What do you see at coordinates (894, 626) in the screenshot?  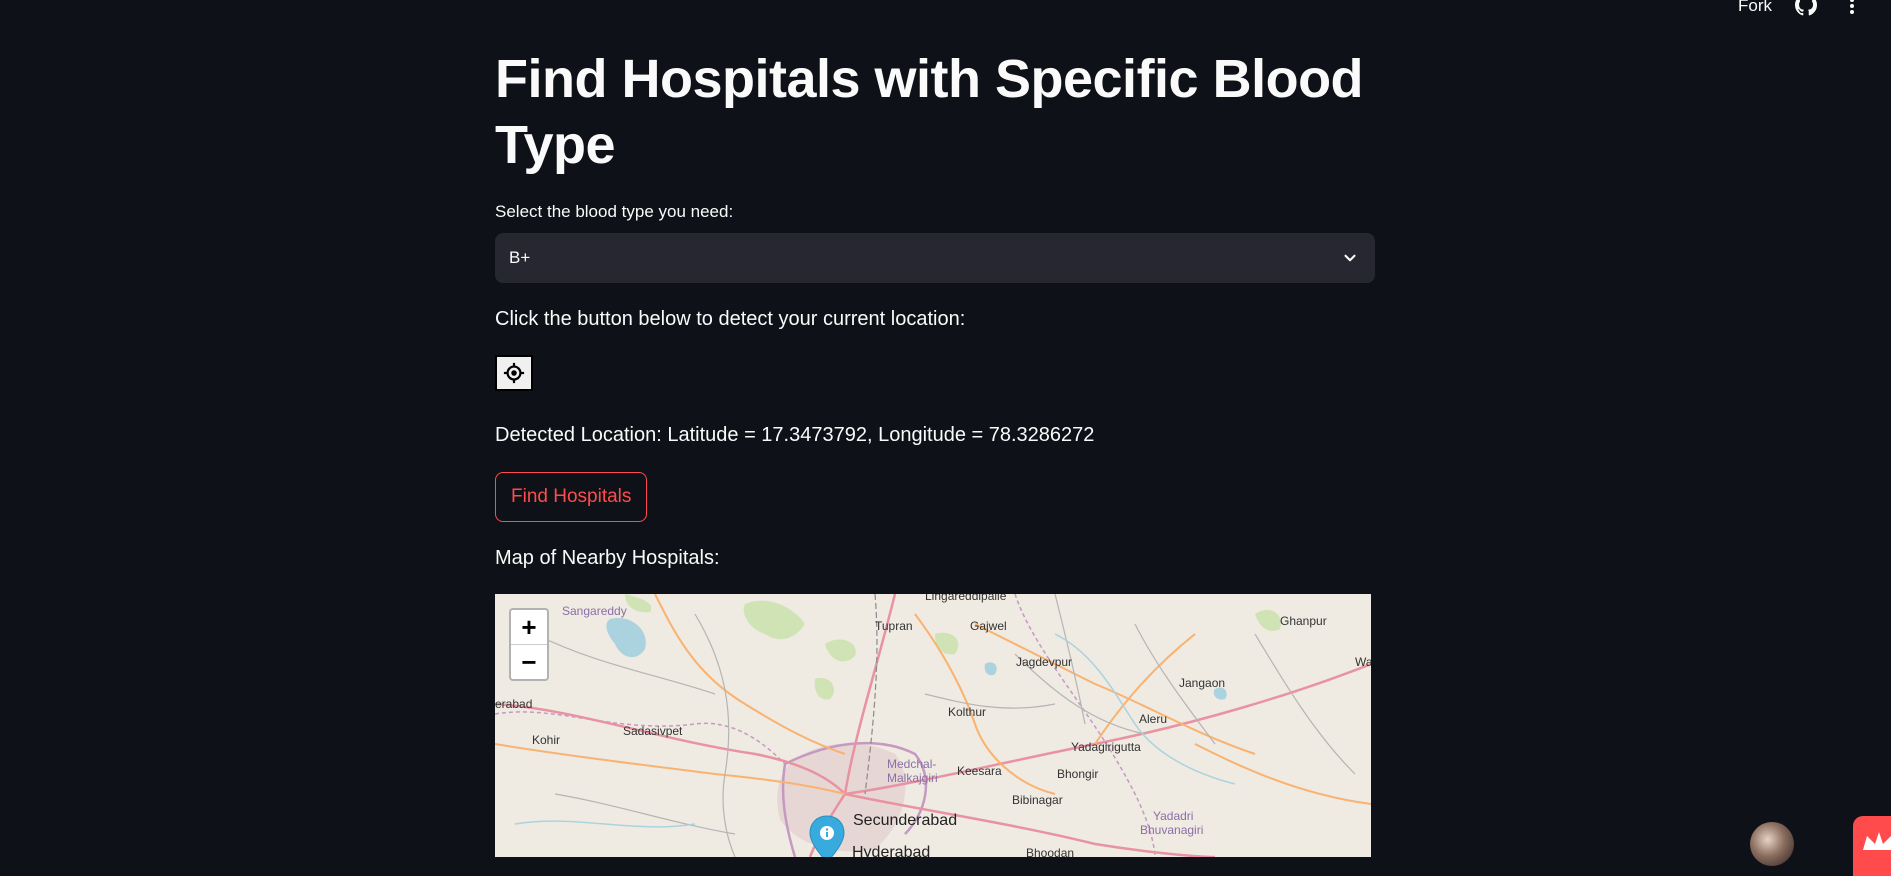 I see `map-place-label: Tupran` at bounding box center [894, 626].